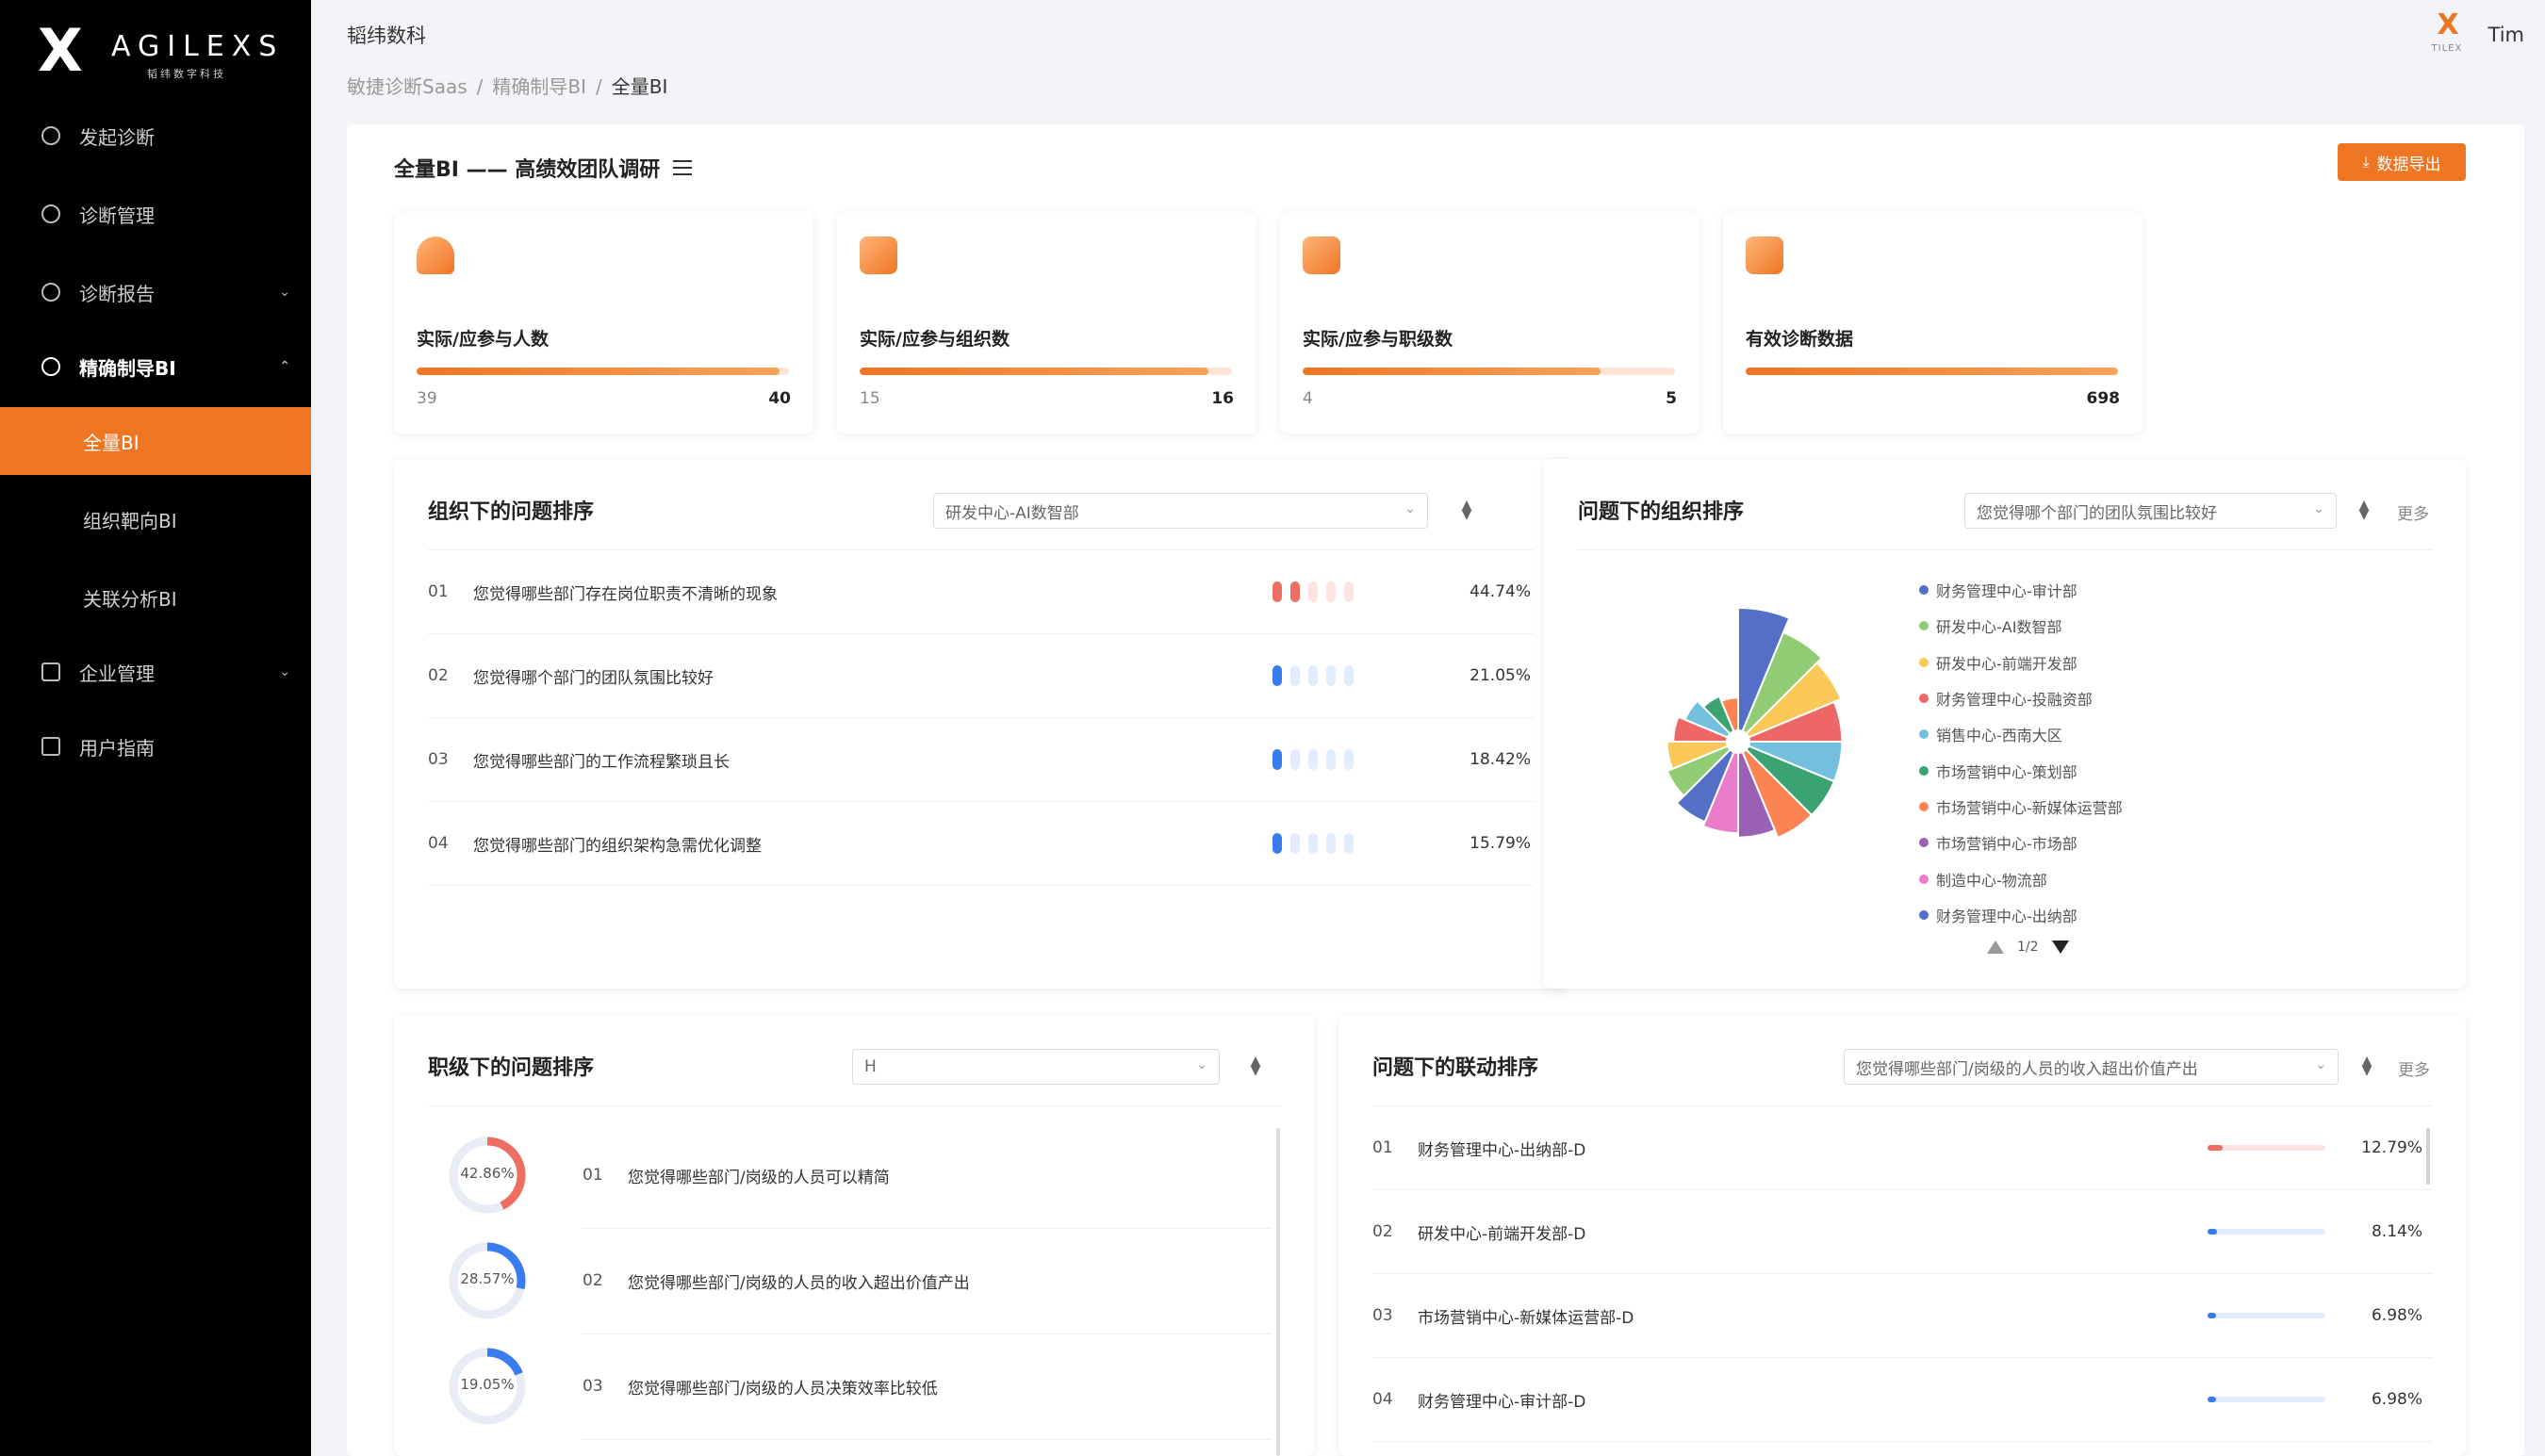  Describe the element at coordinates (981, 675) in the screenshot. I see `list-item: 02 您觉得哪个部门的团队氛围比较好 21.05%` at that location.